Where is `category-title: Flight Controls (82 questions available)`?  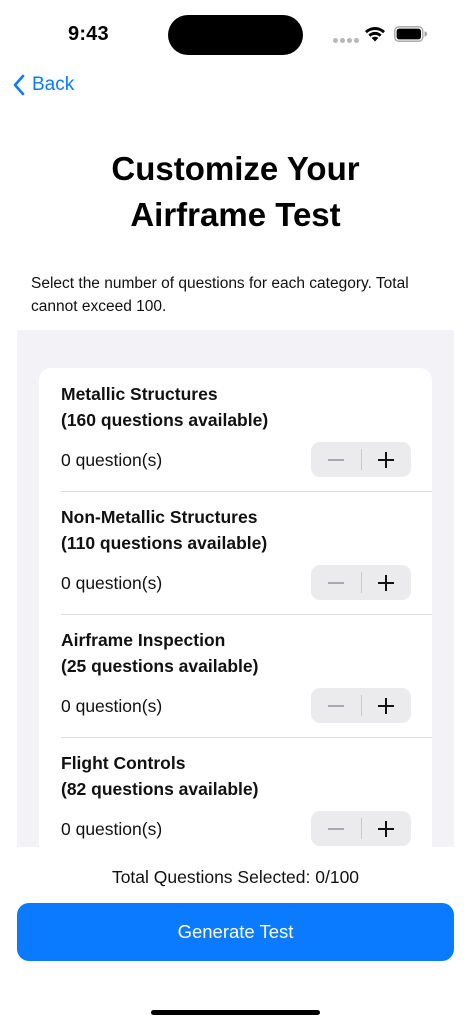 category-title: Flight Controls (82 questions available) is located at coordinates (226, 776).